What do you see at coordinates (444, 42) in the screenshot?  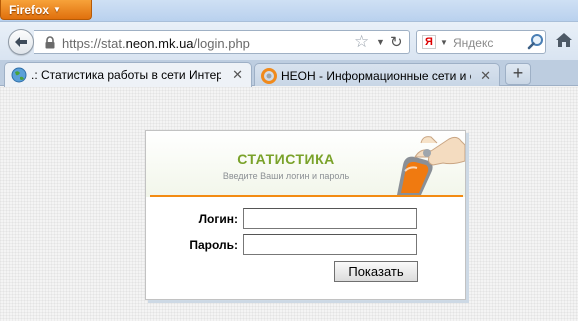 I see `search-engine-dropdown-icon: ▼` at bounding box center [444, 42].